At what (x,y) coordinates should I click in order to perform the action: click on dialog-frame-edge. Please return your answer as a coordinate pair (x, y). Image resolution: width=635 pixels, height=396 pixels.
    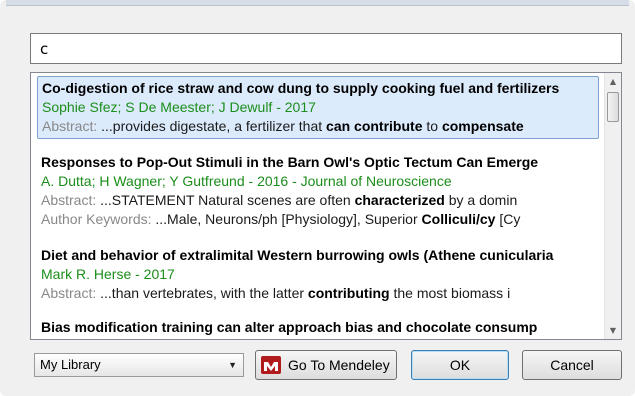
    Looking at the image, I should click on (317, 3).